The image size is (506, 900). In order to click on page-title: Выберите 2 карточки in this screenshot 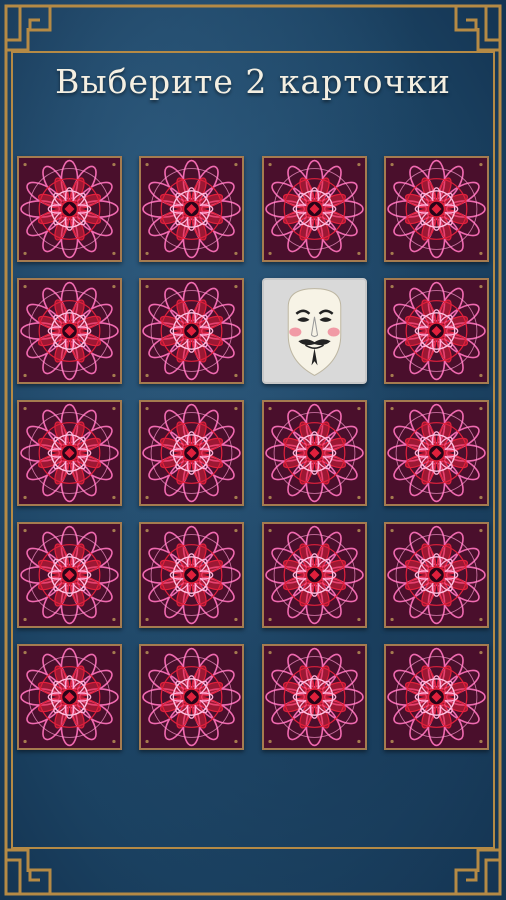, I will do `click(253, 81)`.